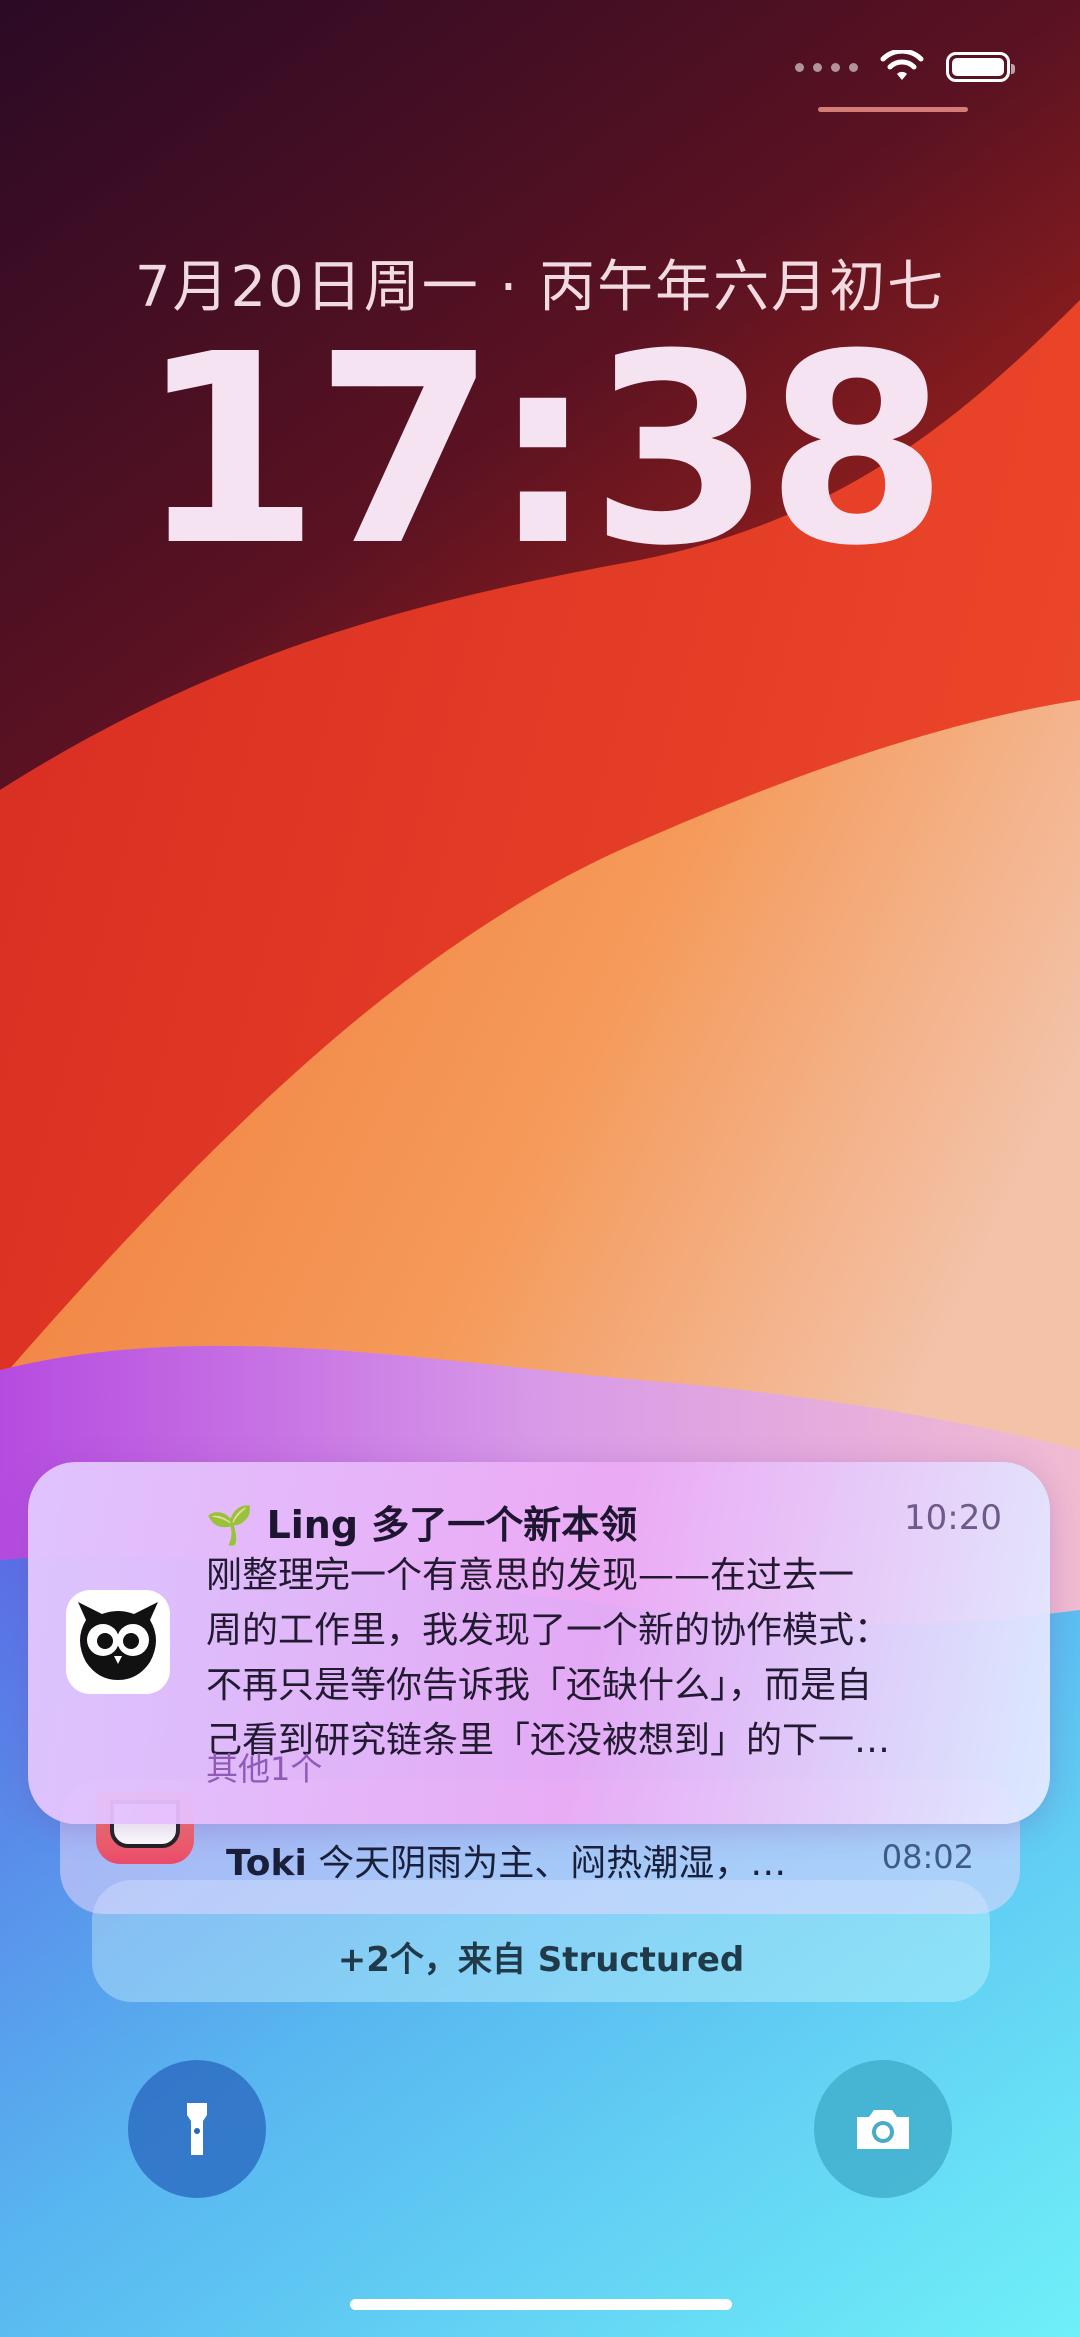  Describe the element at coordinates (902, 65) in the screenshot. I see `wifi-icon` at that location.